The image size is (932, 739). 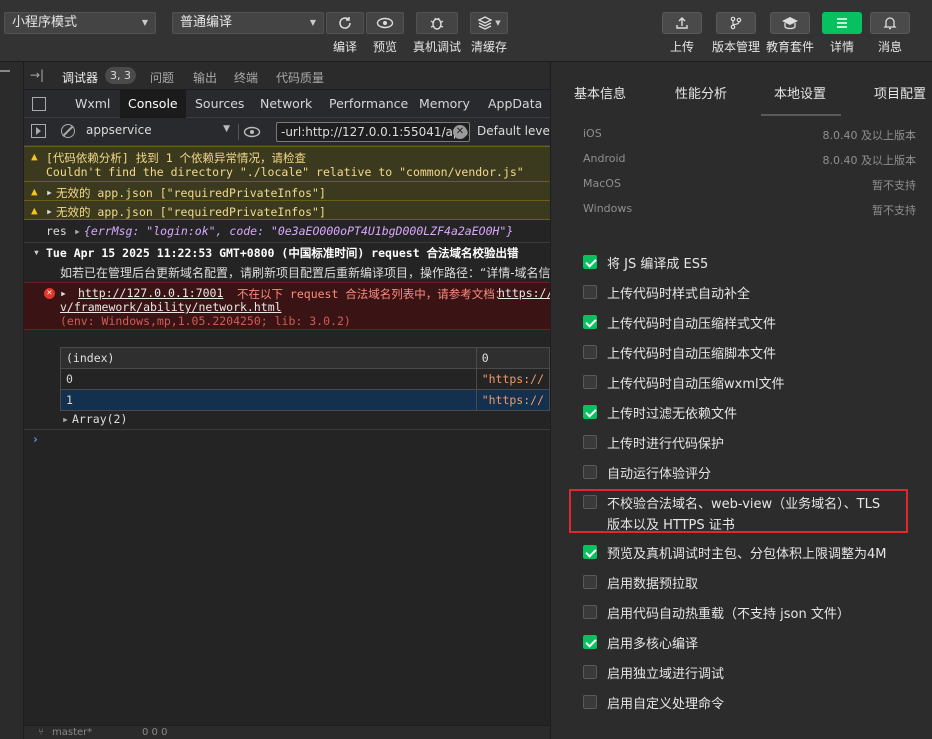 What do you see at coordinates (99, 419) in the screenshot?
I see `array-summary: Array(2)` at bounding box center [99, 419].